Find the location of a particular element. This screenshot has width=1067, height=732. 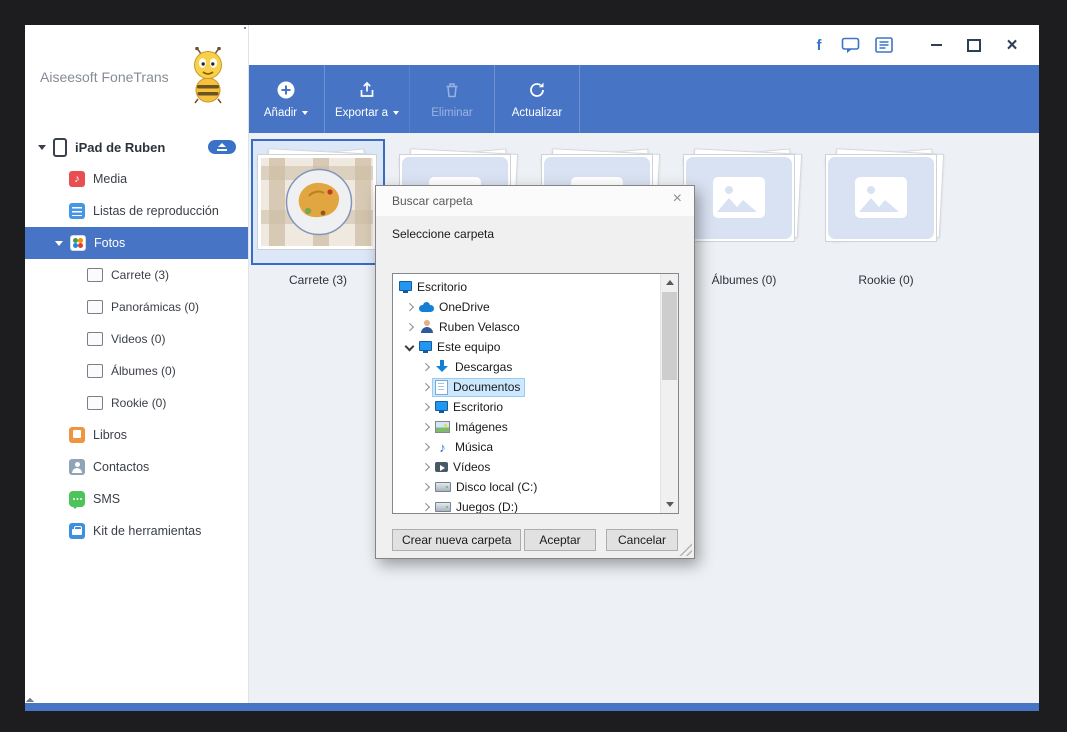

new-folder-button: Crear nueva carpeta is located at coordinates (457, 540).